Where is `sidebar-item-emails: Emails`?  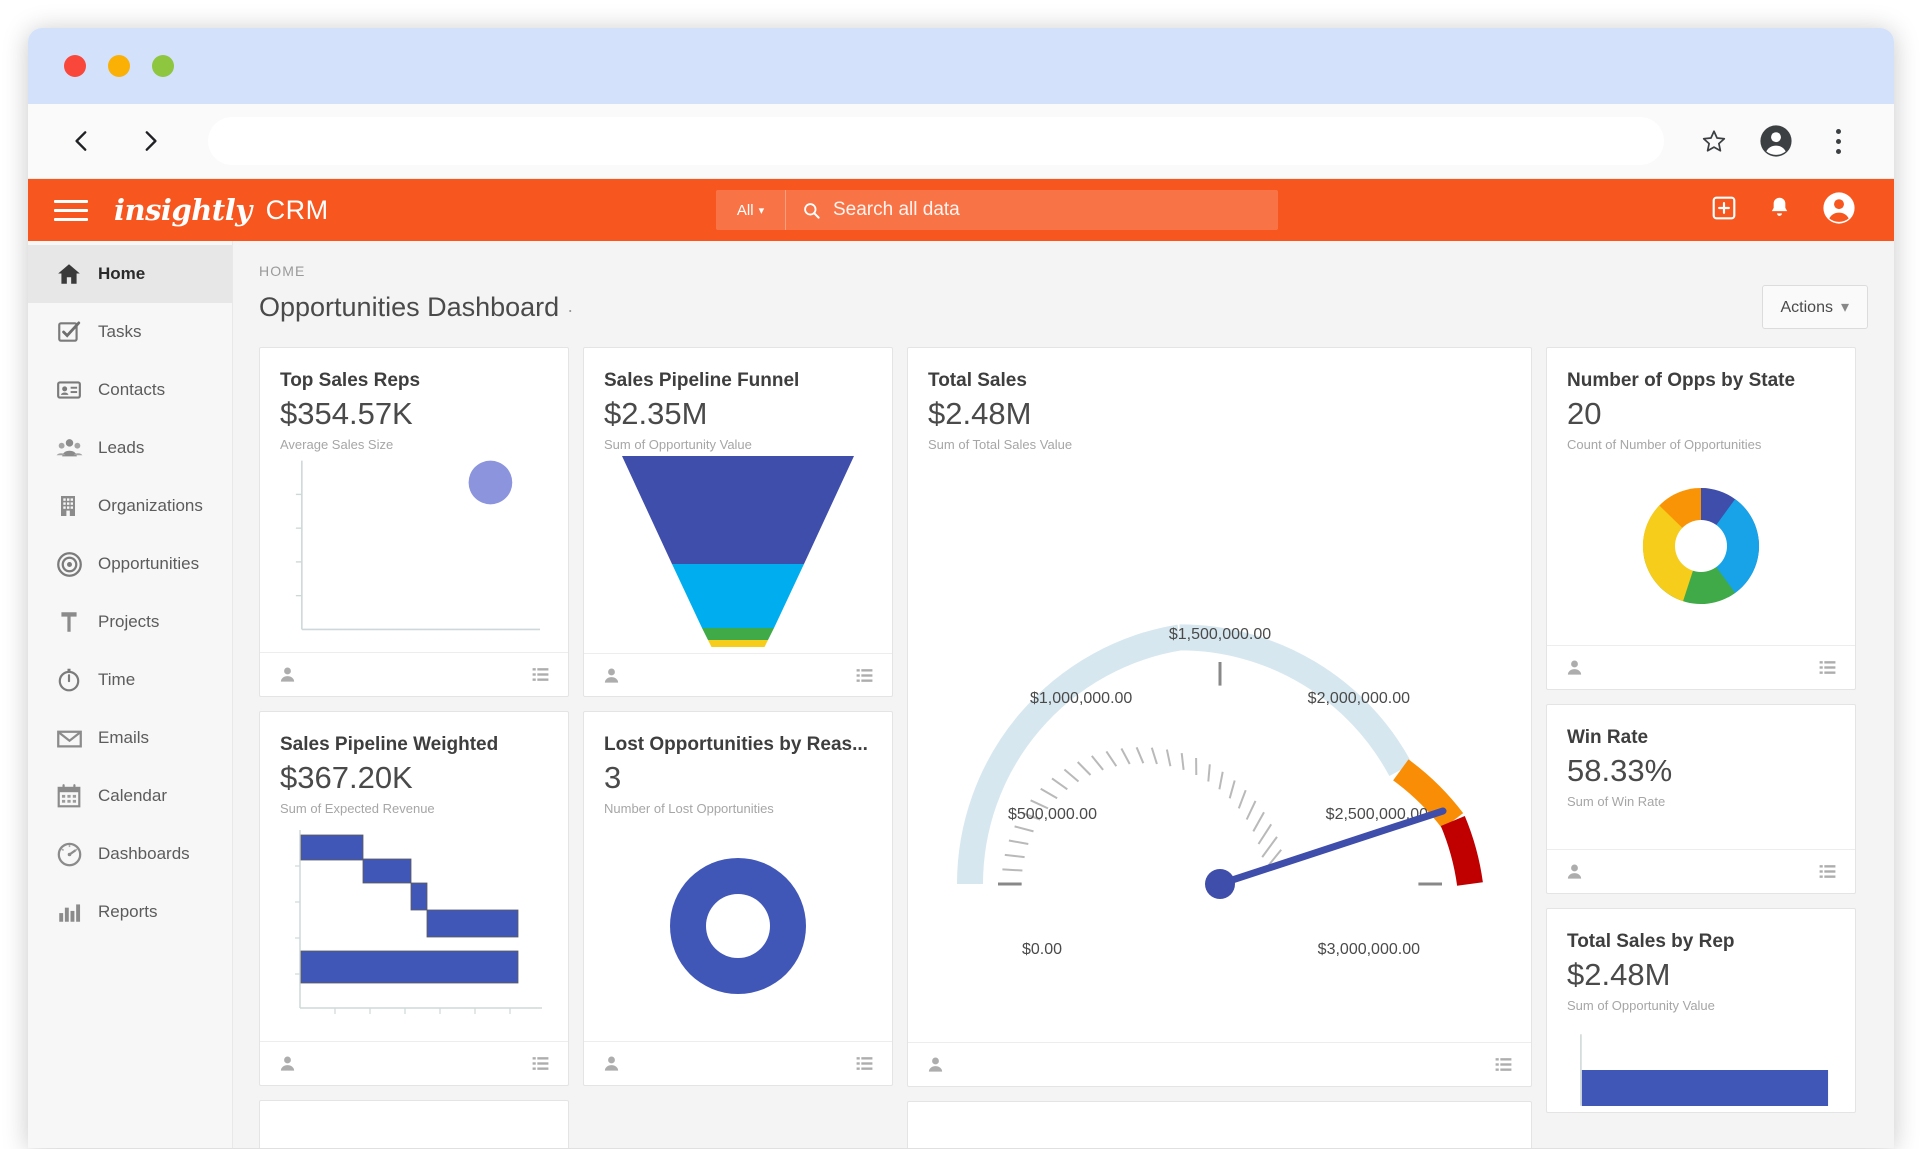 sidebar-item-emails: Emails is located at coordinates (130, 738).